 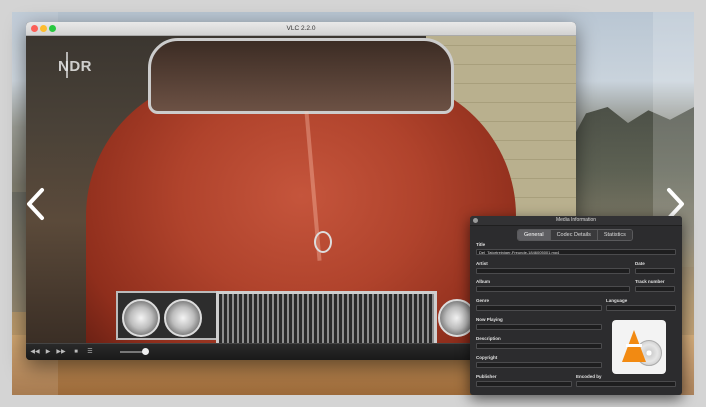 What do you see at coordinates (483, 281) in the screenshot?
I see `album-label: Album` at bounding box center [483, 281].